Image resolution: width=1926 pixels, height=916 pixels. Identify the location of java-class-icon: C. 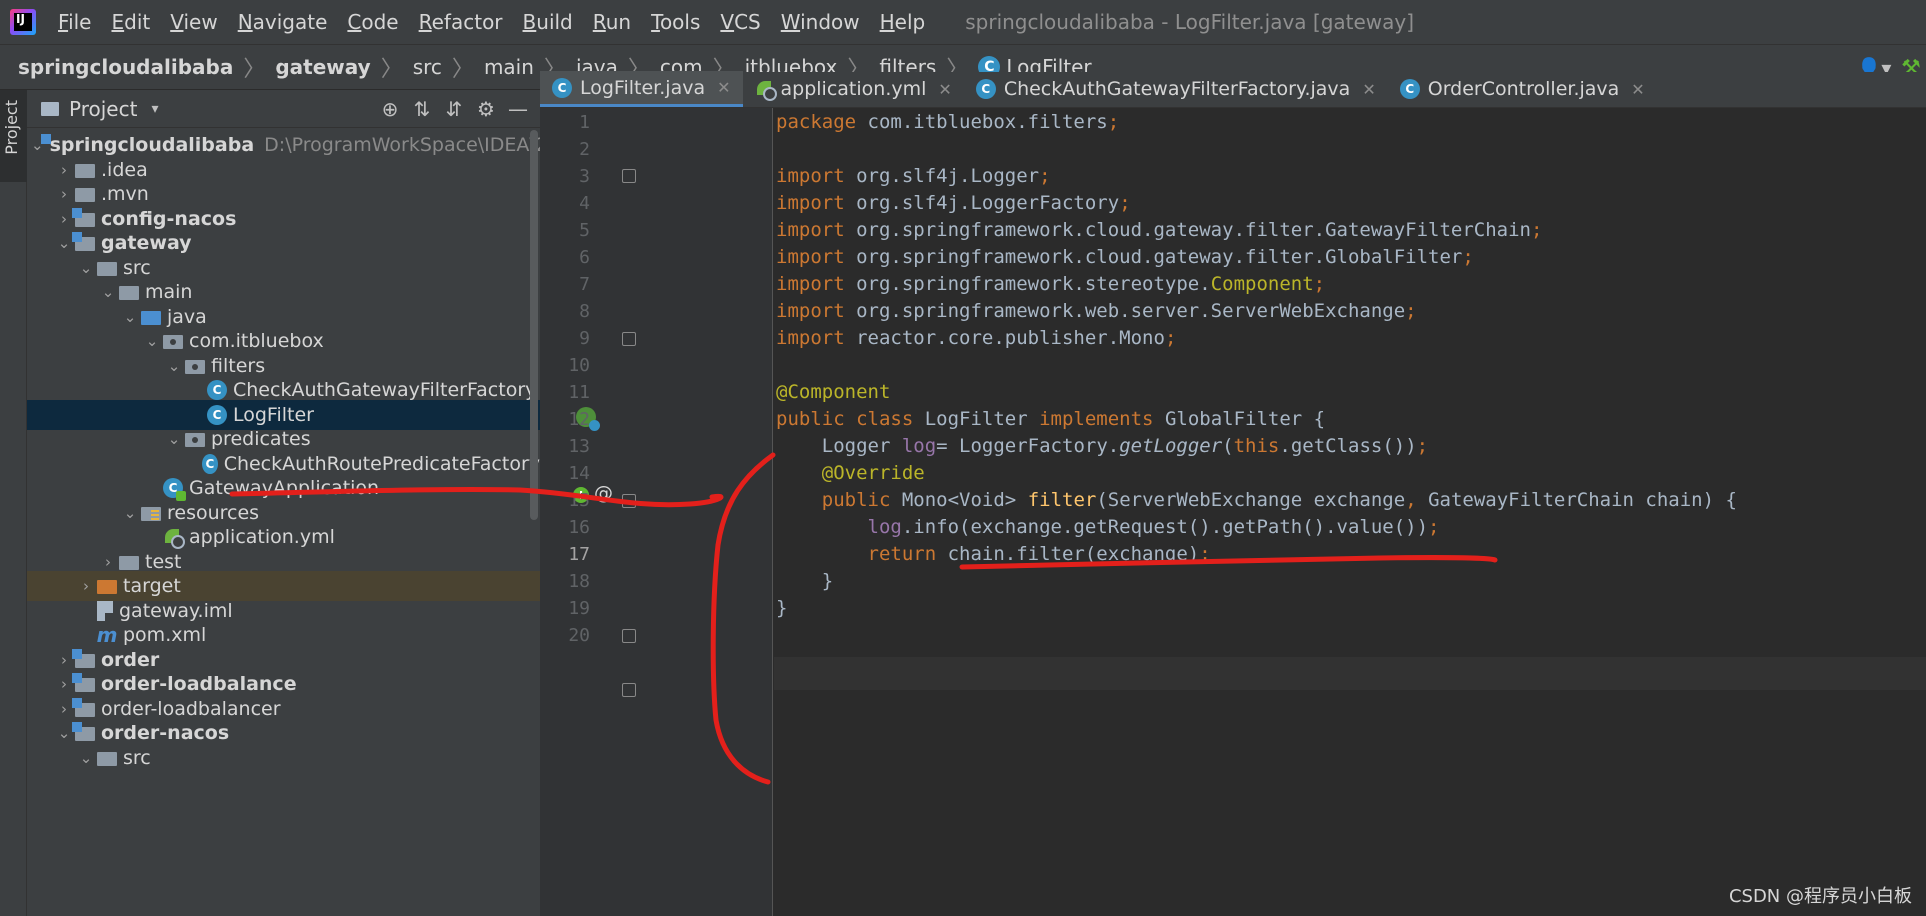
(1409, 89).